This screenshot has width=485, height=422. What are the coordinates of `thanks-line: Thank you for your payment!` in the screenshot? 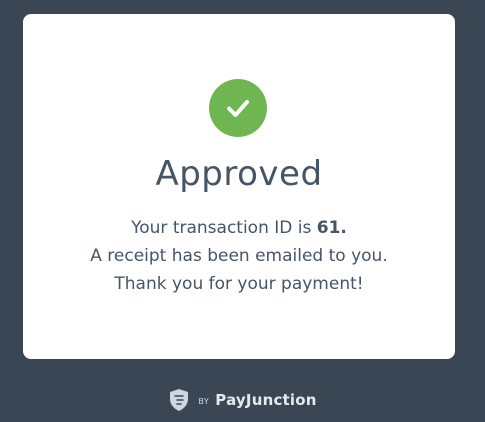 It's located at (239, 284).